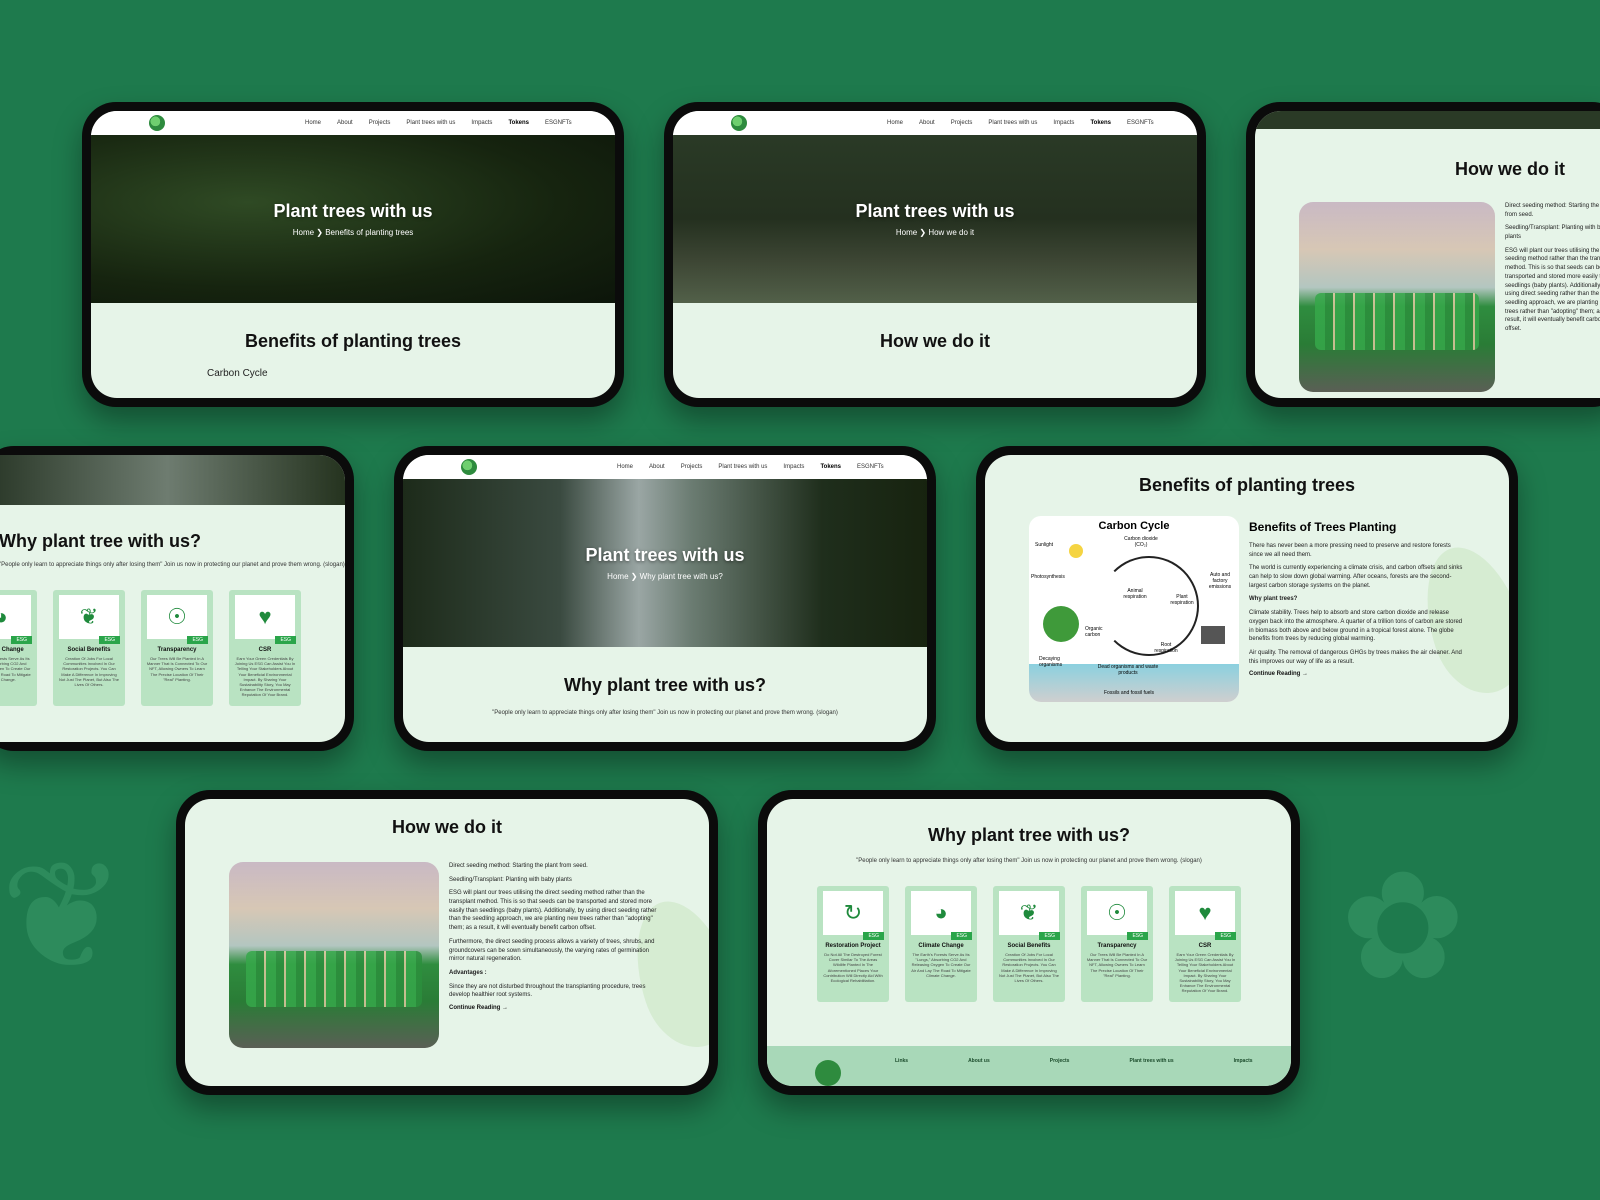  What do you see at coordinates (665, 576) in the screenshot?
I see `breadcrumb: Home ❯ Why plant tree with us?` at bounding box center [665, 576].